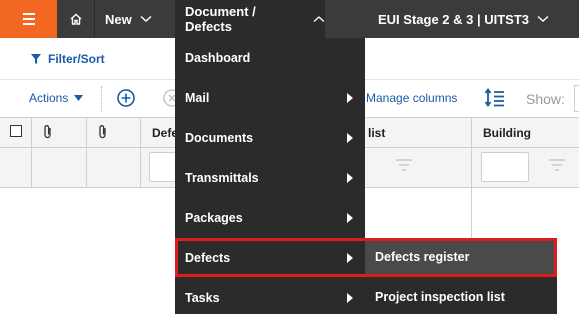 The image size is (579, 314). I want to click on project-label: EUI Stage 2 & 3 | UITST3, so click(454, 19).